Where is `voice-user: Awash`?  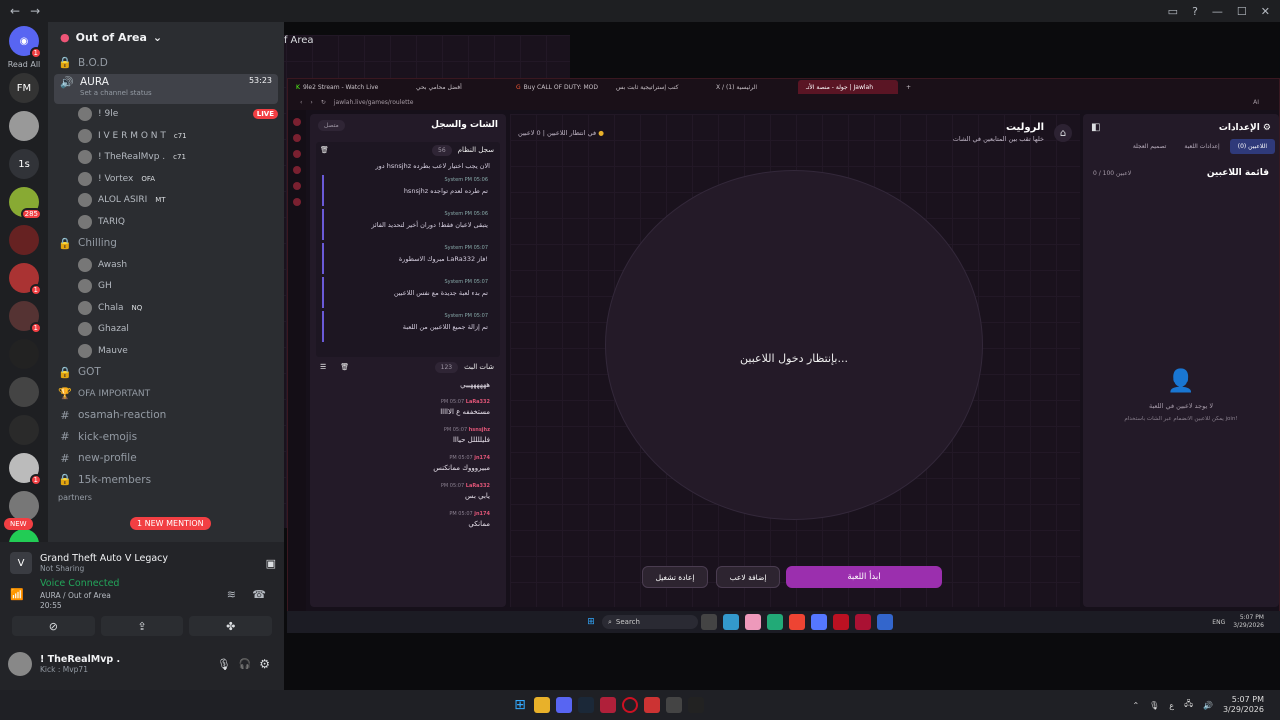 voice-user: Awash is located at coordinates (166, 265).